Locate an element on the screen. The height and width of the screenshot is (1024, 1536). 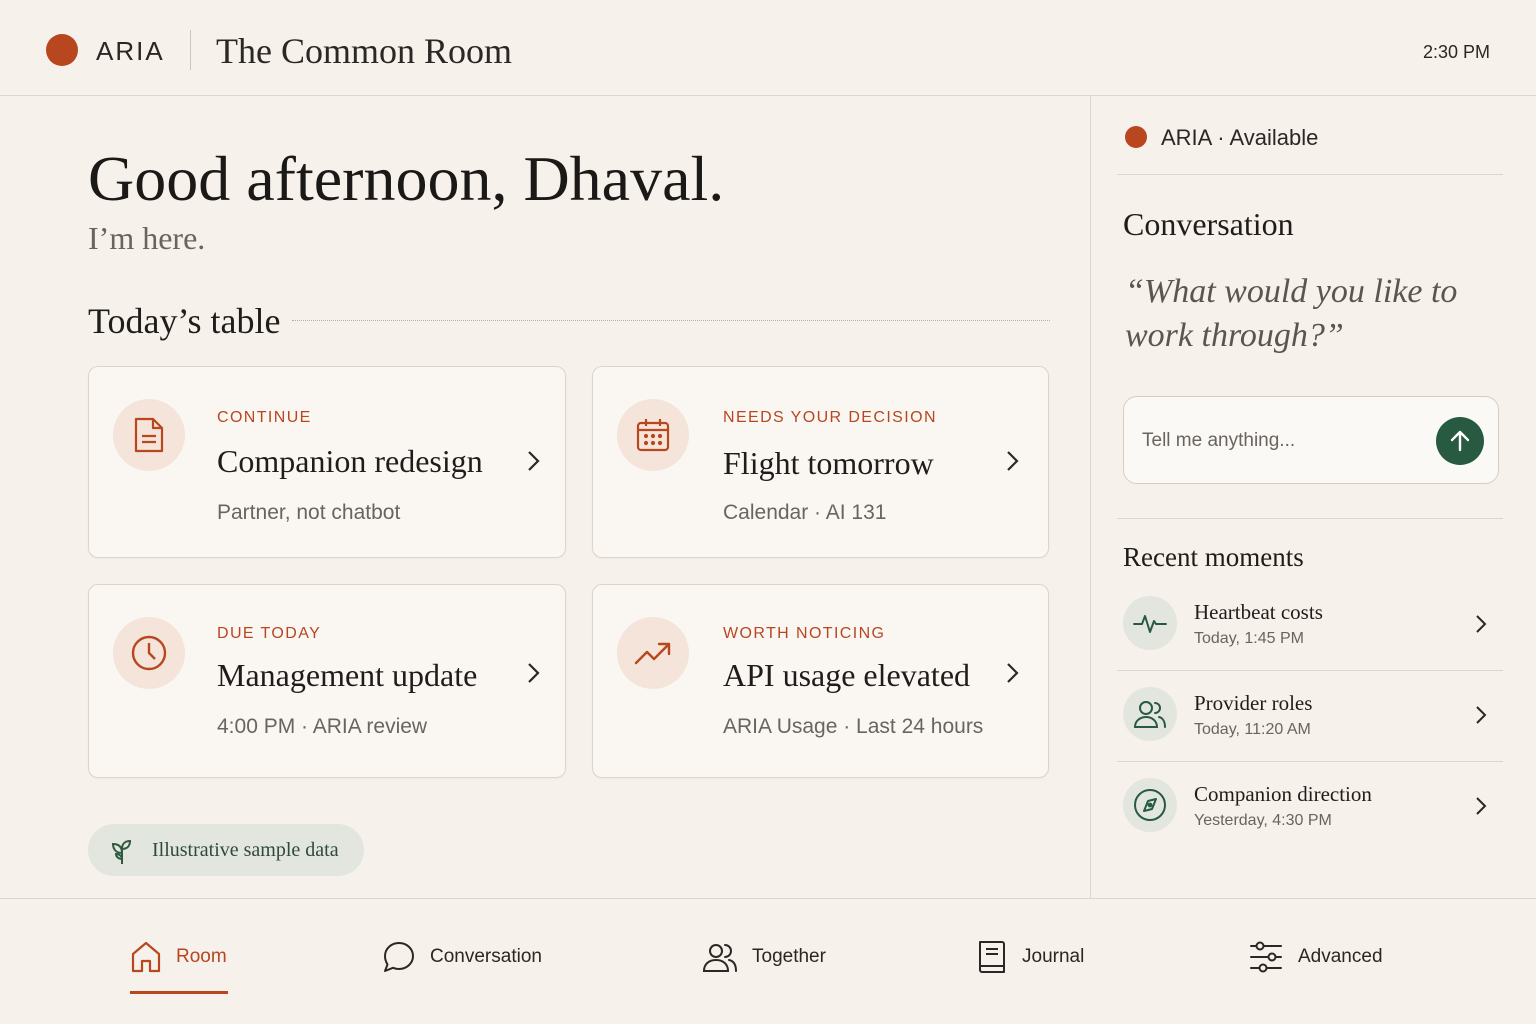
sample-data-badge: Illustrative sample data is located at coordinates (226, 850).